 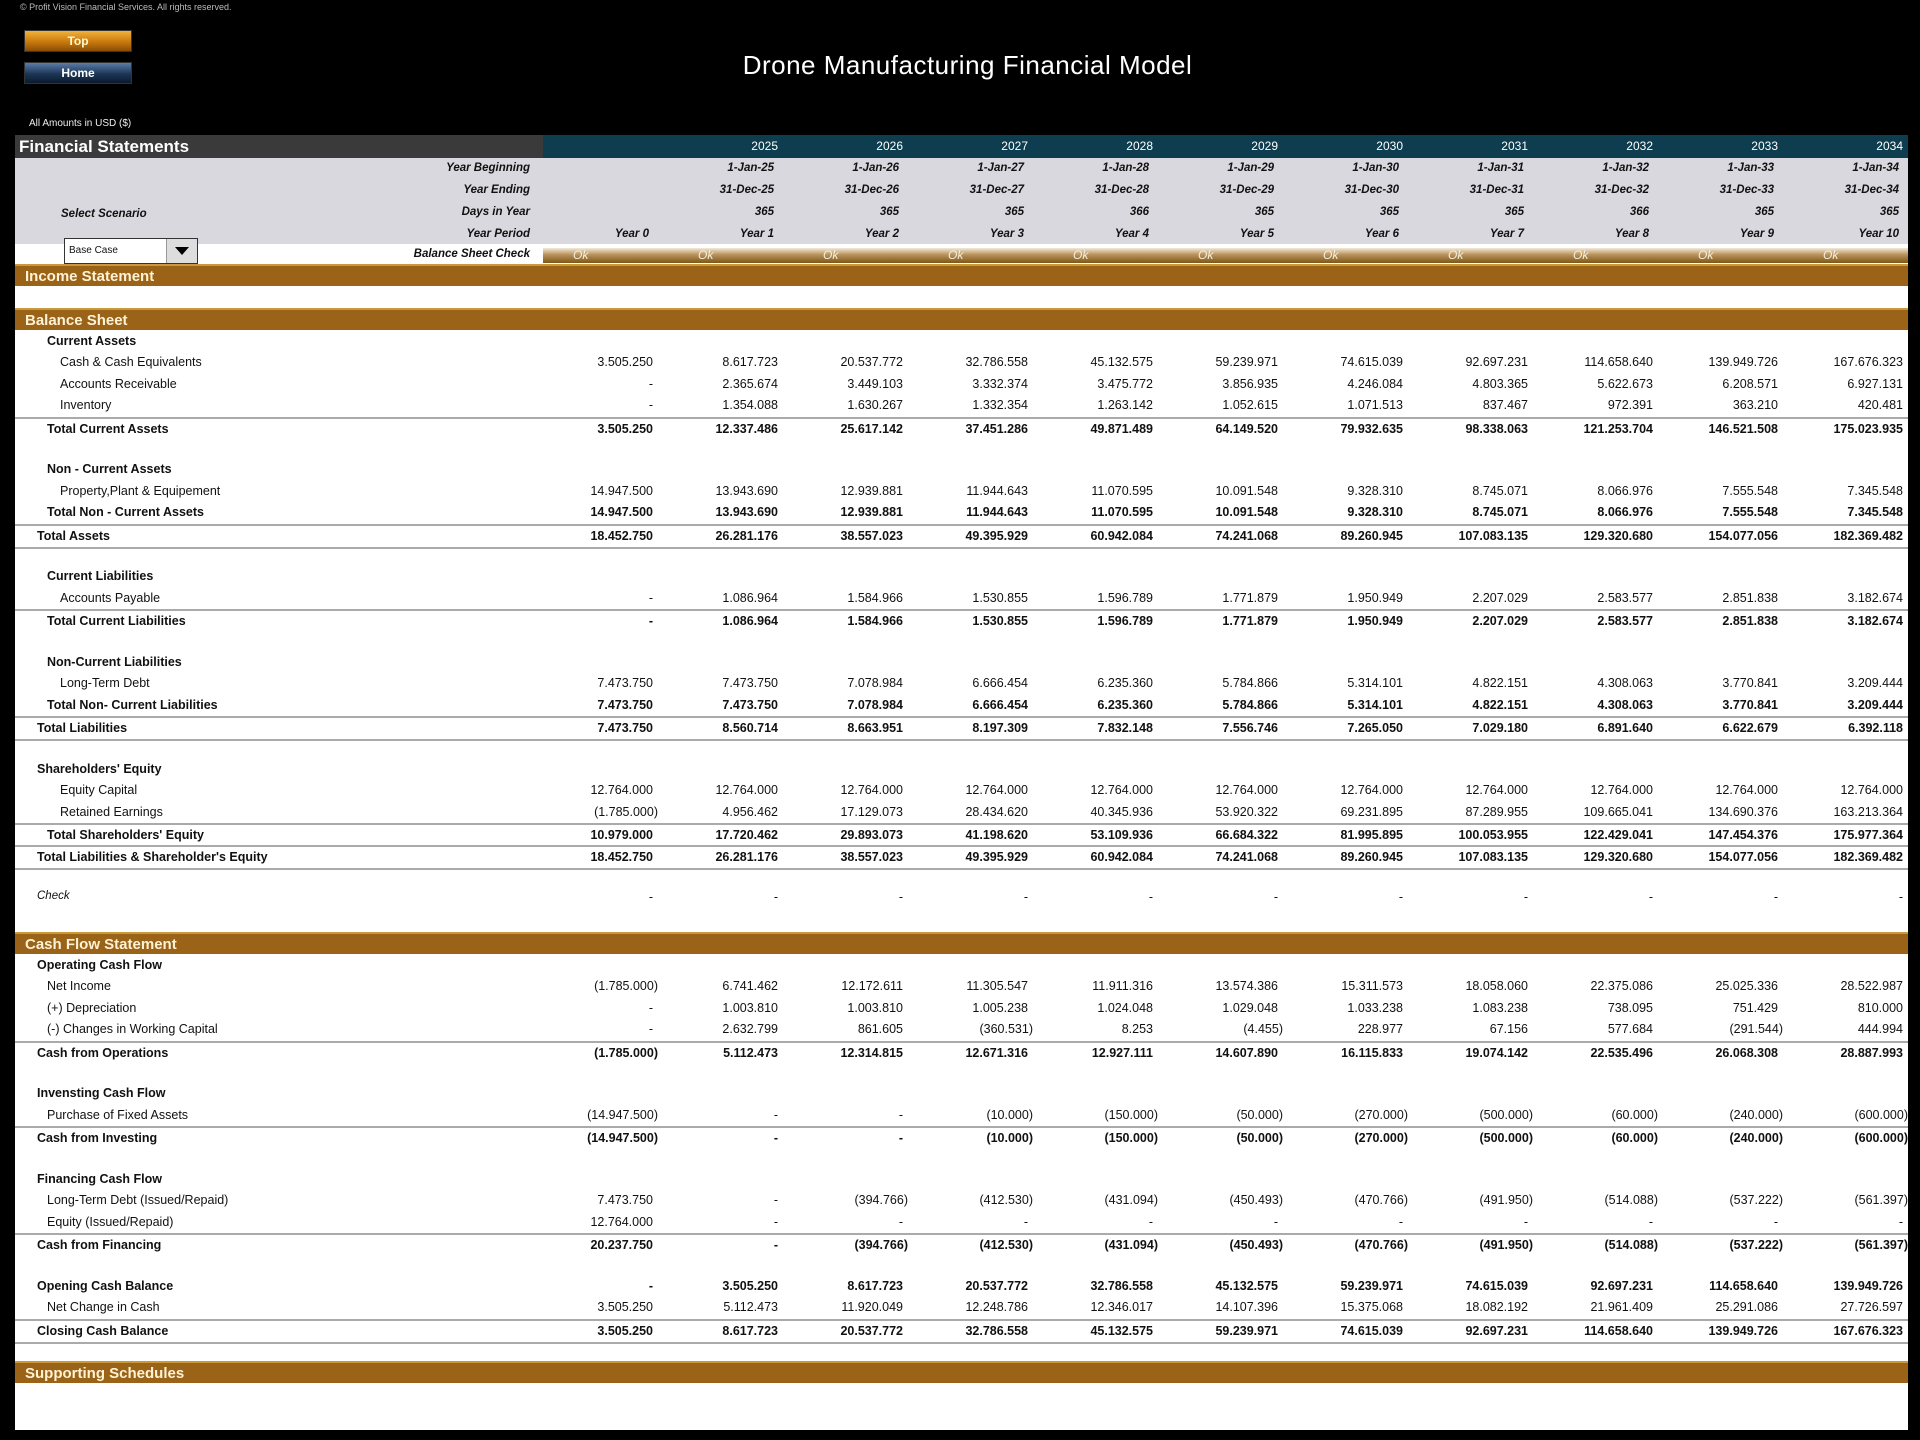 I want to click on cell-value: (1.785.000), so click(x=626, y=1052).